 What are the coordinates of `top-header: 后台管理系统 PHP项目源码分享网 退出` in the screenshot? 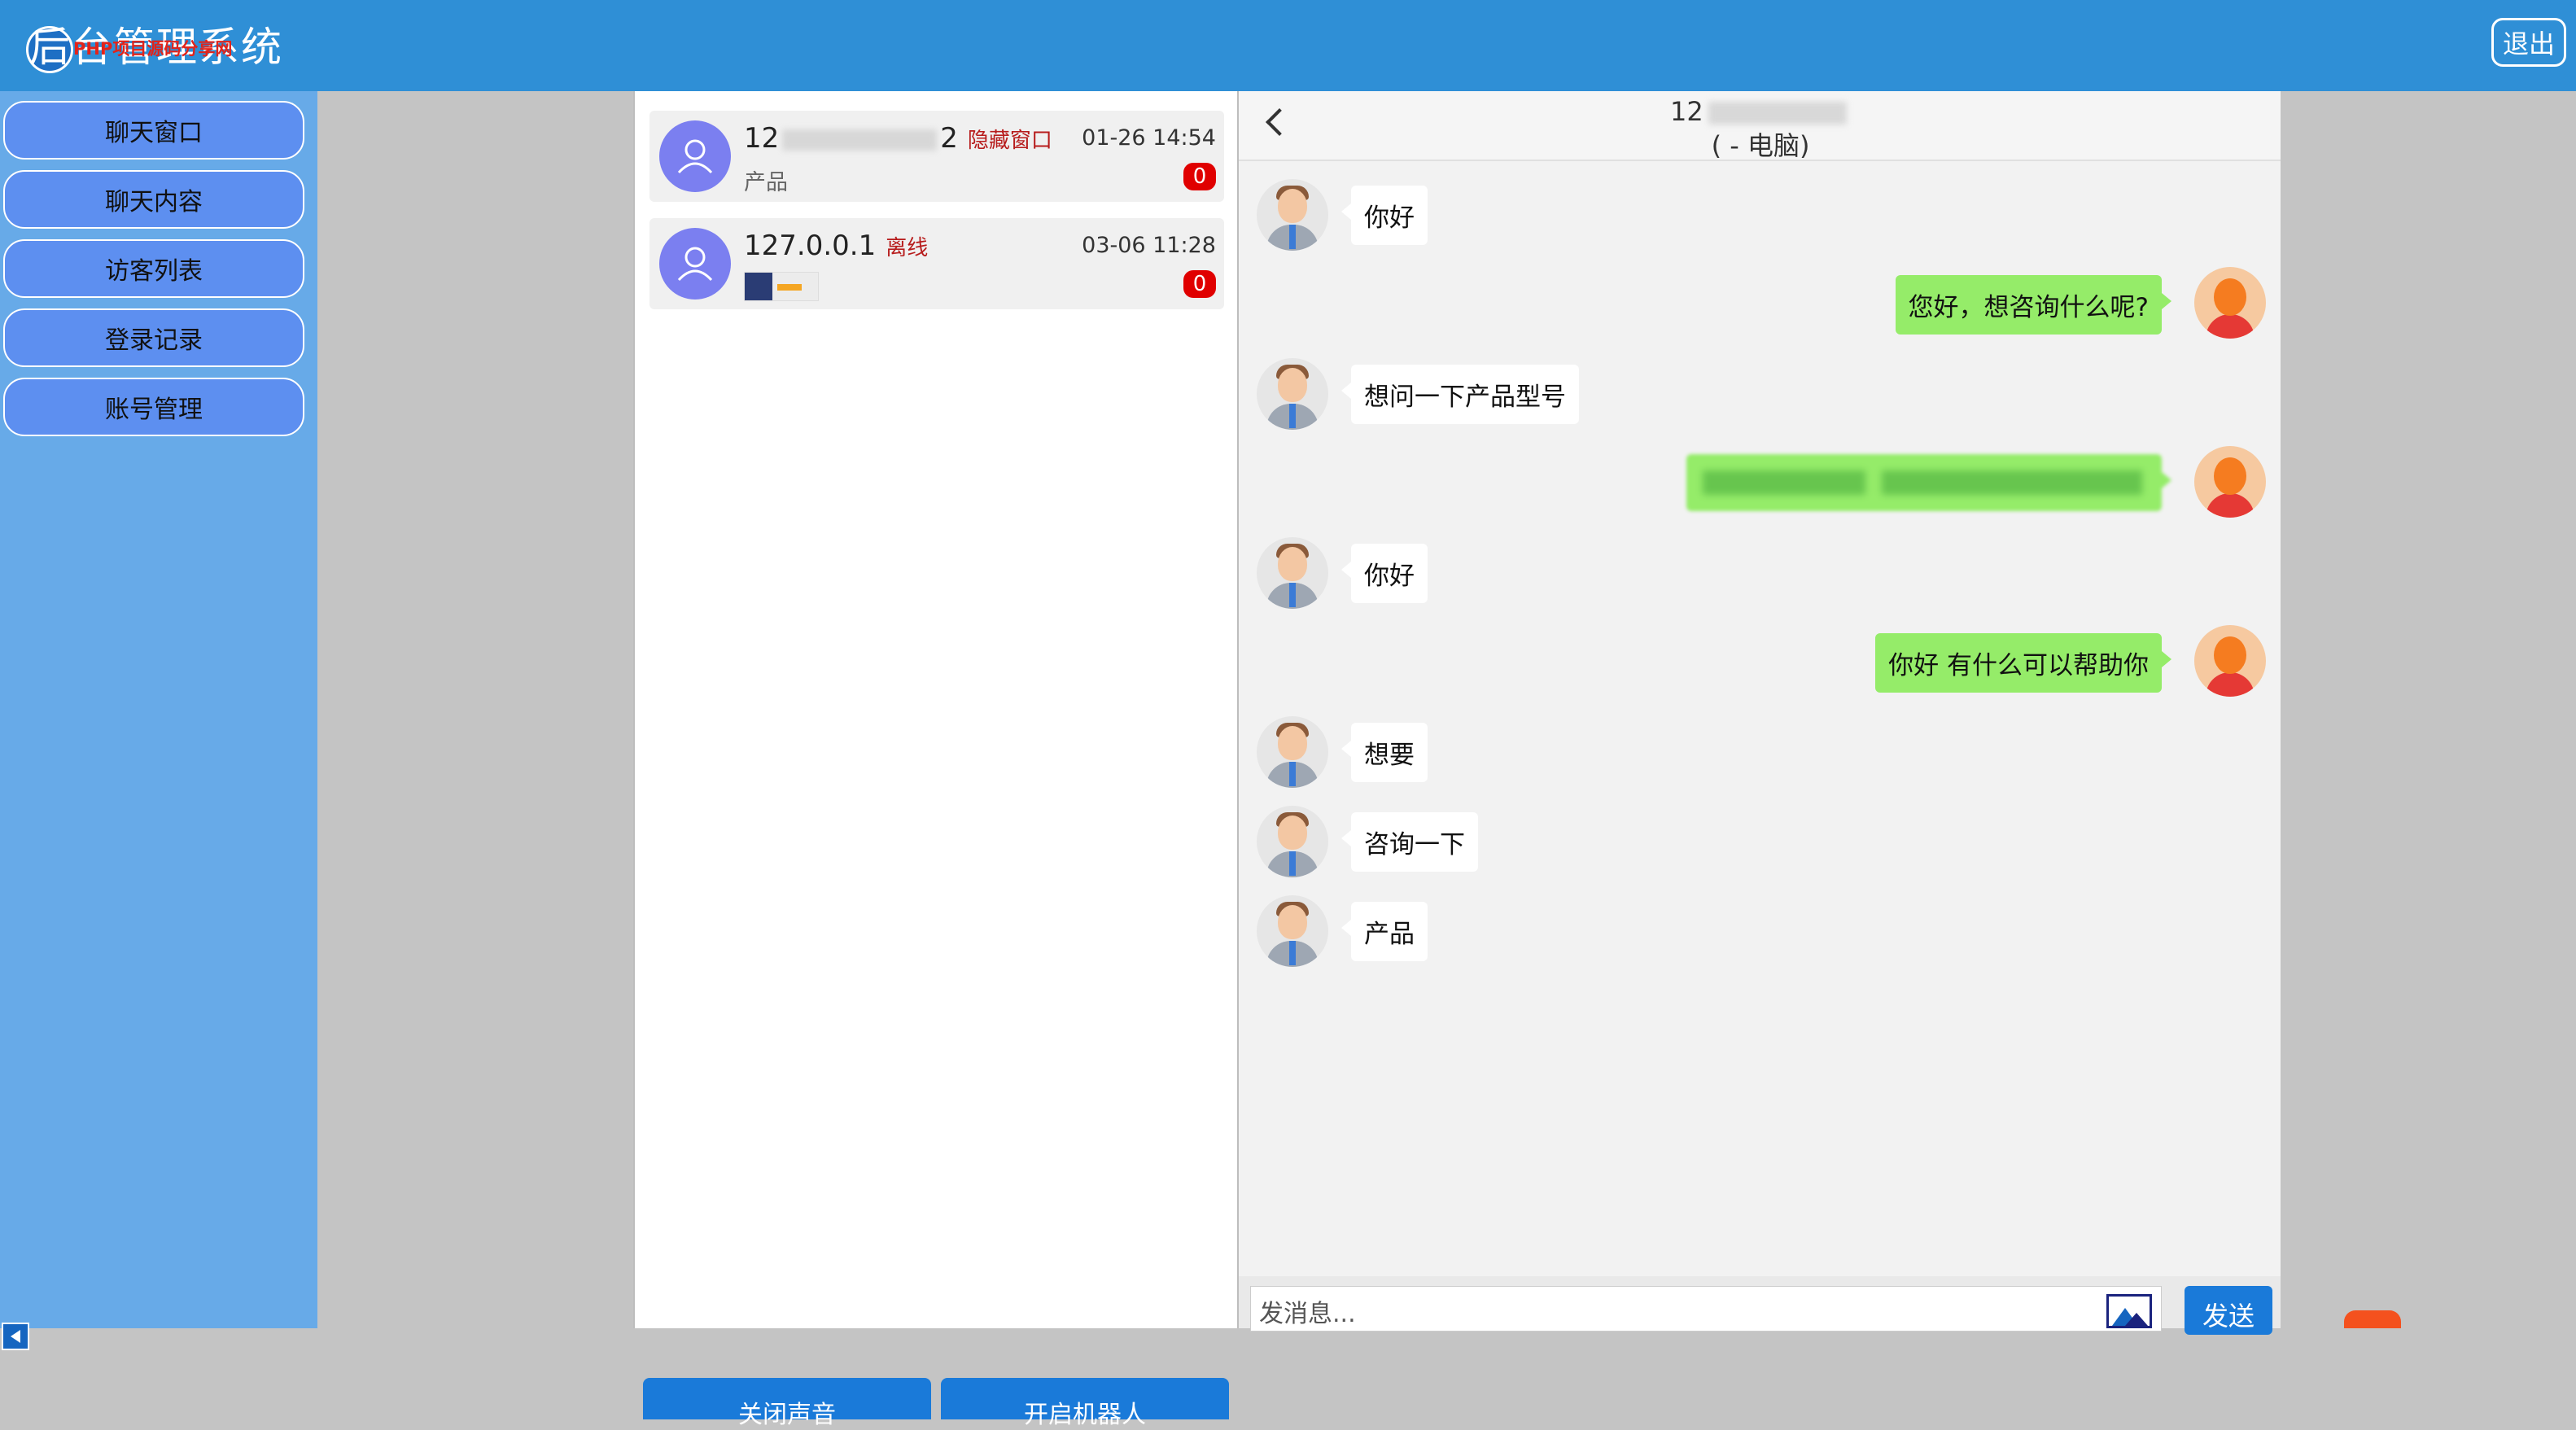 It's located at (1288, 45).